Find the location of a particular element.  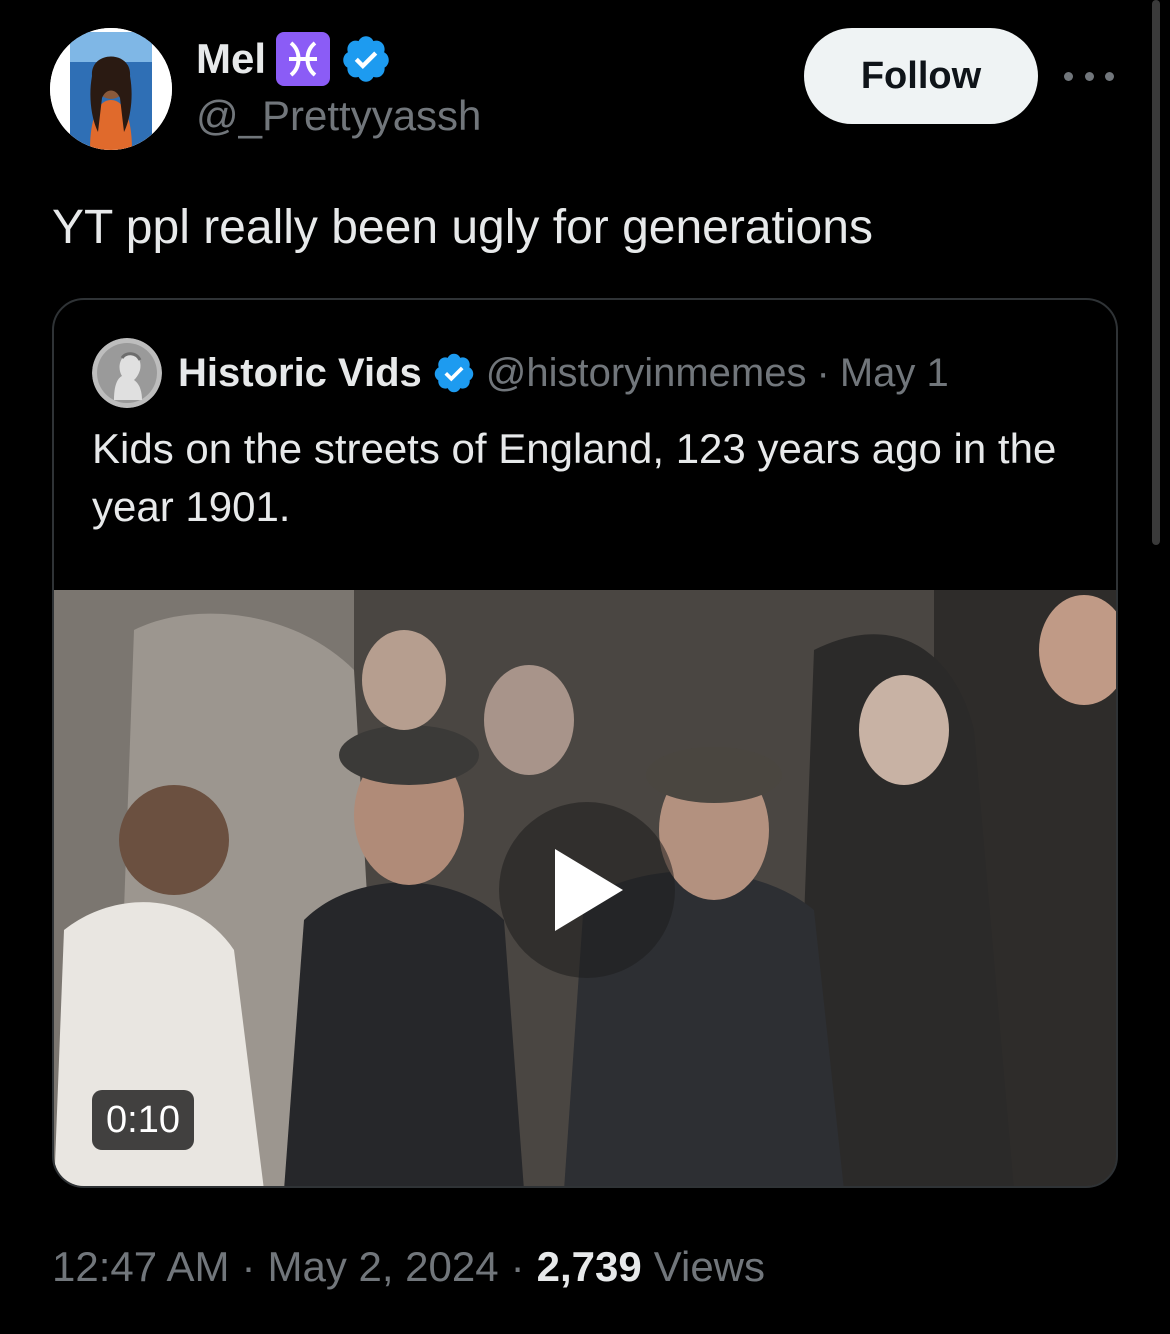

pisces-icon is located at coordinates (303, 59).